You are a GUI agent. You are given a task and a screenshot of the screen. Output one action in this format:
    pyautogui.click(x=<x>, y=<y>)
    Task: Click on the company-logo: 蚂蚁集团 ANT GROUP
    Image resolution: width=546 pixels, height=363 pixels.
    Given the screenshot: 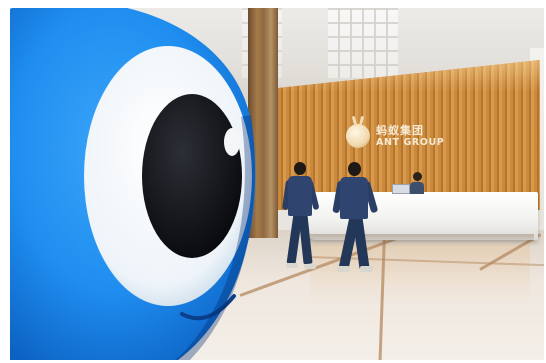 What is the action you would take?
    pyautogui.click(x=395, y=136)
    